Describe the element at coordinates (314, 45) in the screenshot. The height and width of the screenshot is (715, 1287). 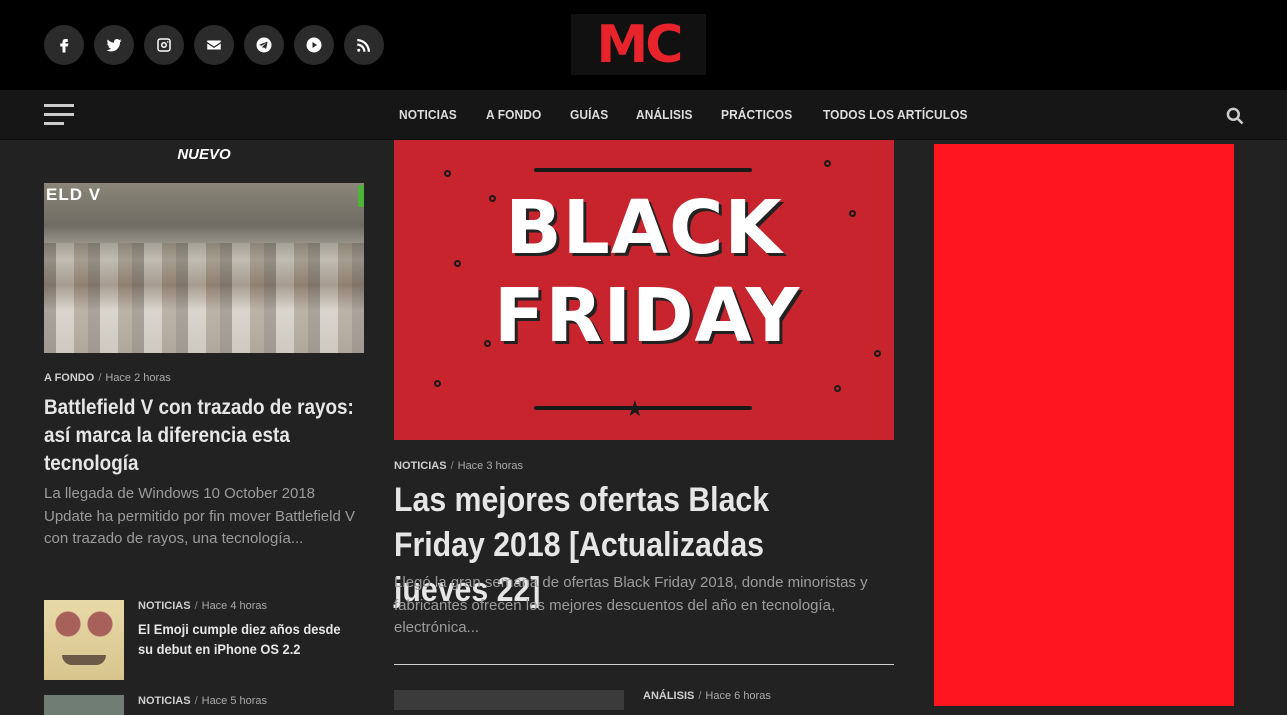
I see `youtube-icon` at that location.